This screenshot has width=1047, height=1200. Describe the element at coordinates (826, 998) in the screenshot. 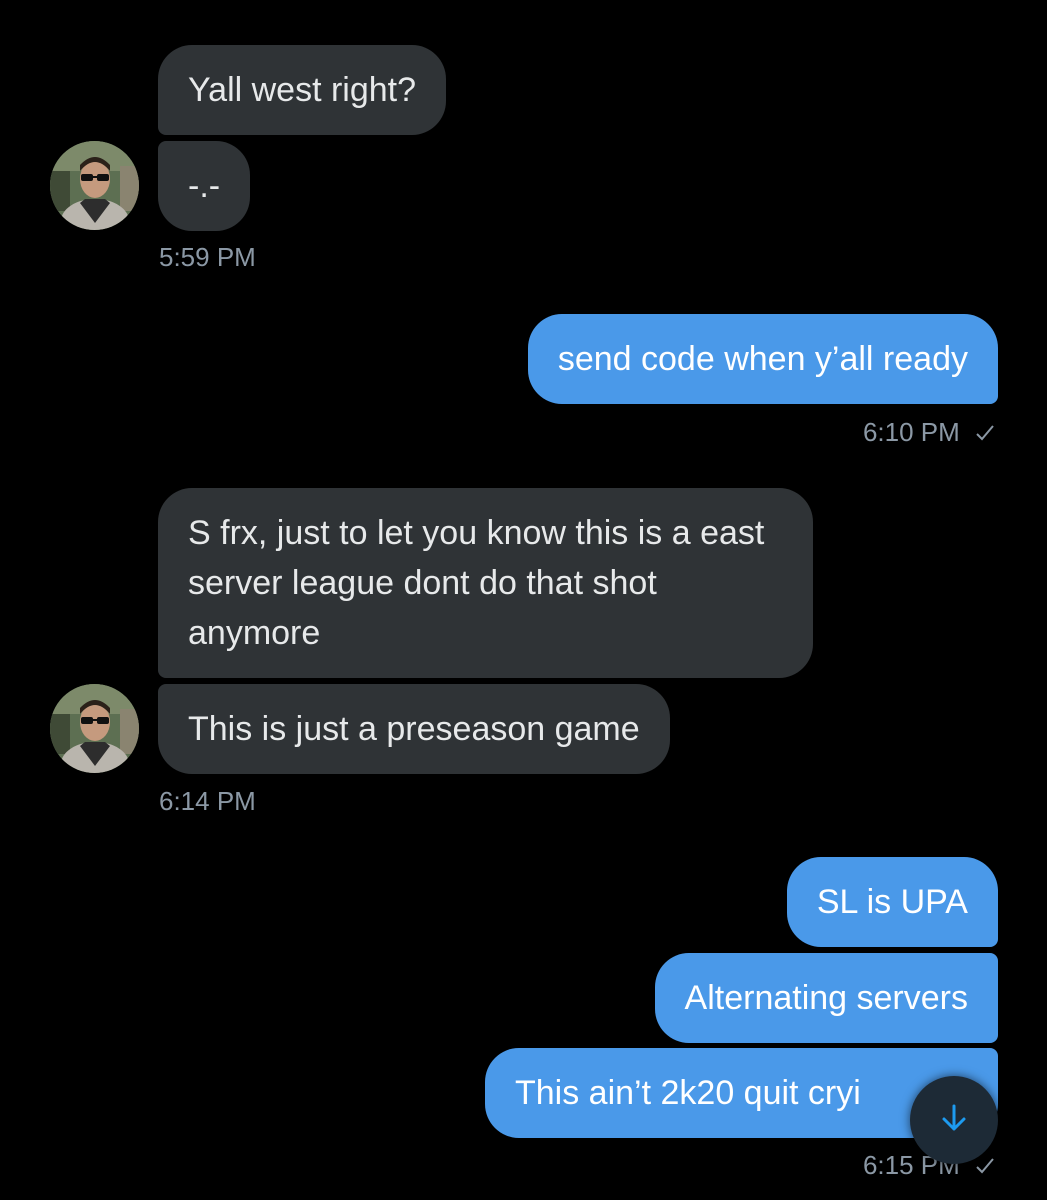

I see `message-bubble-outgoing: Alternating servers` at that location.